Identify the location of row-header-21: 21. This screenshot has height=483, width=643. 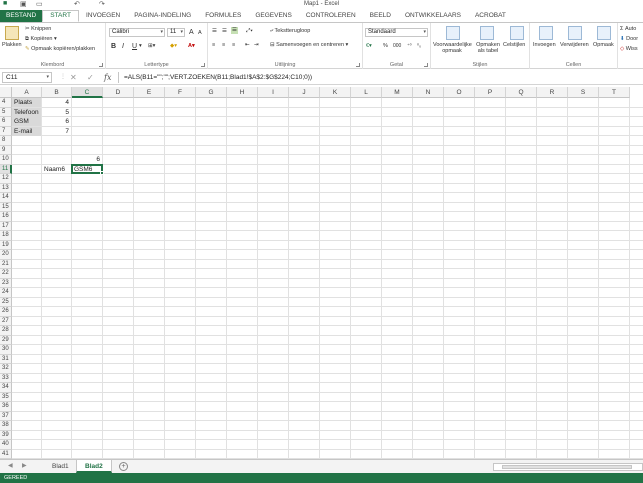
(6, 264).